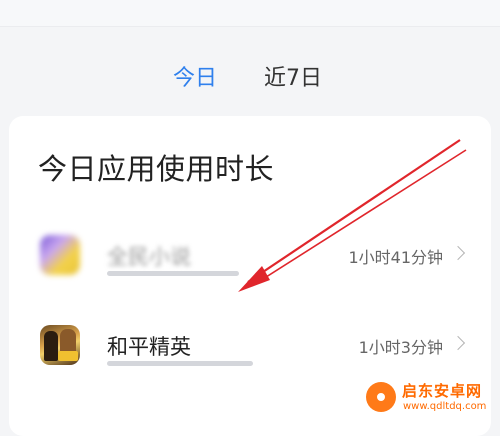 This screenshot has width=500, height=436. Describe the element at coordinates (250, 79) in the screenshot. I see `period-tabs: 今日 近7日` at that location.